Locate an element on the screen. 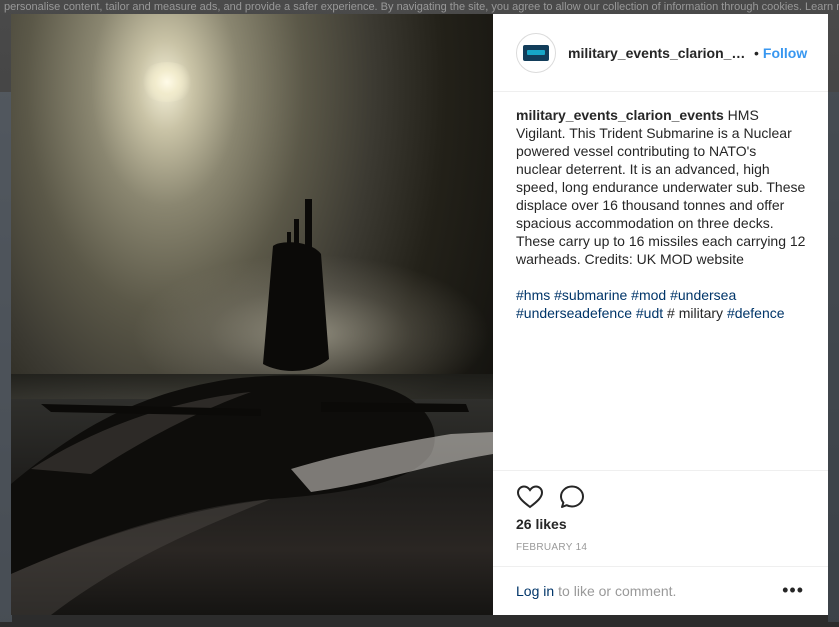  post-actions is located at coordinates (660, 489).